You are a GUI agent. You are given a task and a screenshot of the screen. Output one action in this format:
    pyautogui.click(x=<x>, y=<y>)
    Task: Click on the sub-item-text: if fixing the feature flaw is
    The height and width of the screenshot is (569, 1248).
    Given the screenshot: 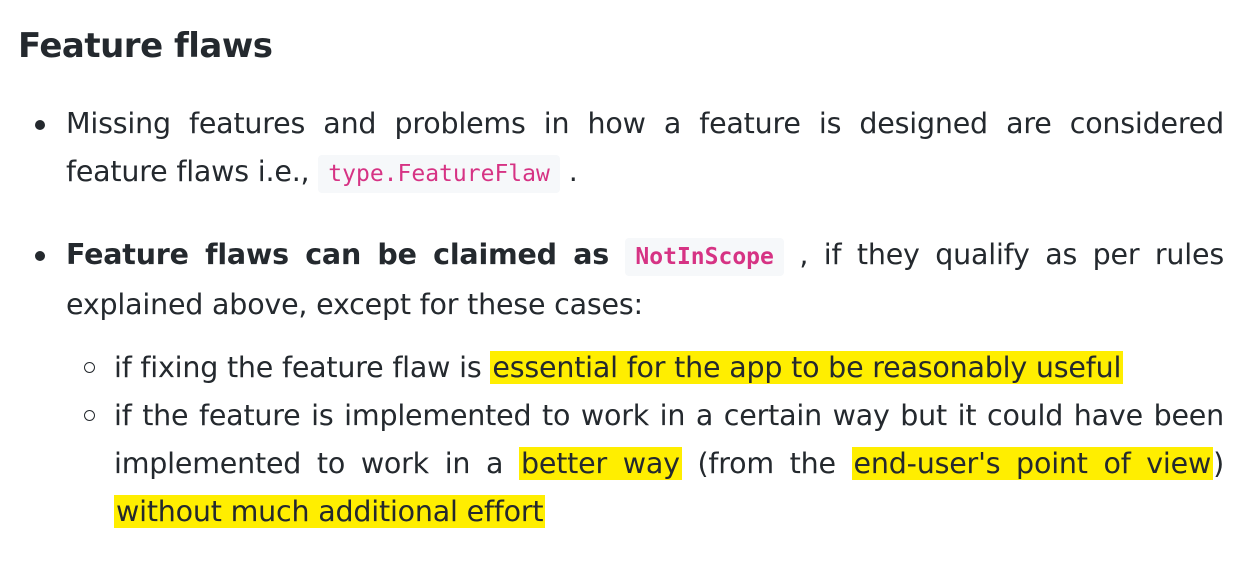 What is the action you would take?
    pyautogui.click(x=302, y=367)
    